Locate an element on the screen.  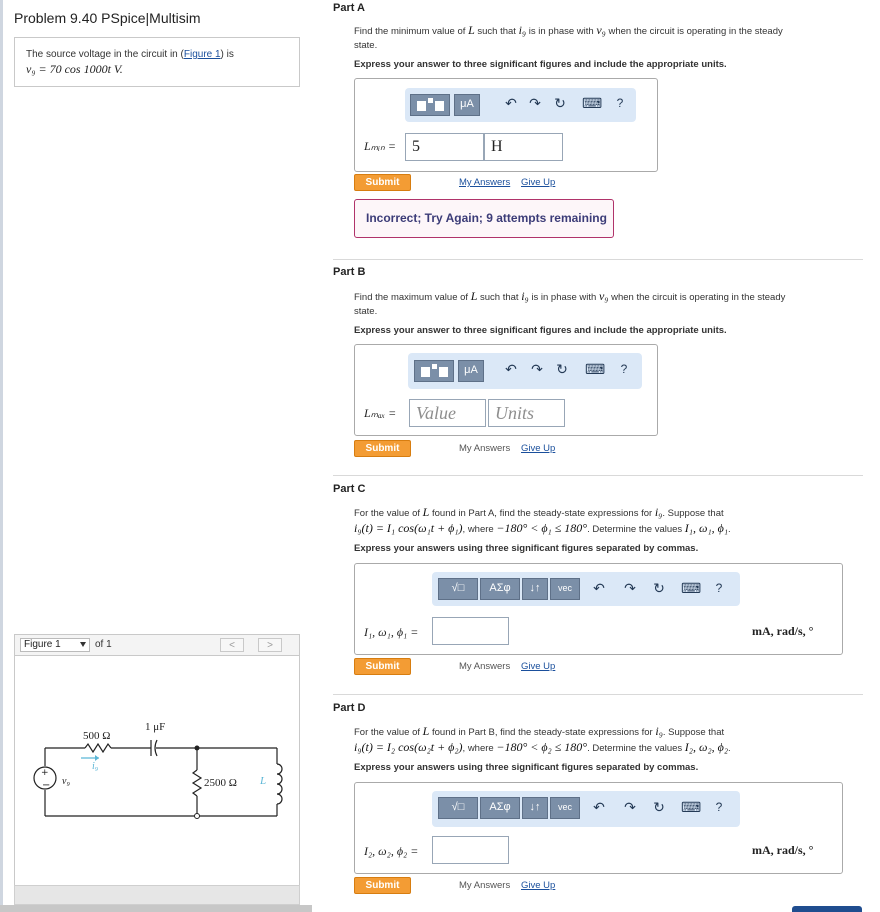
part-c-label: Part C is located at coordinates (349, 489).